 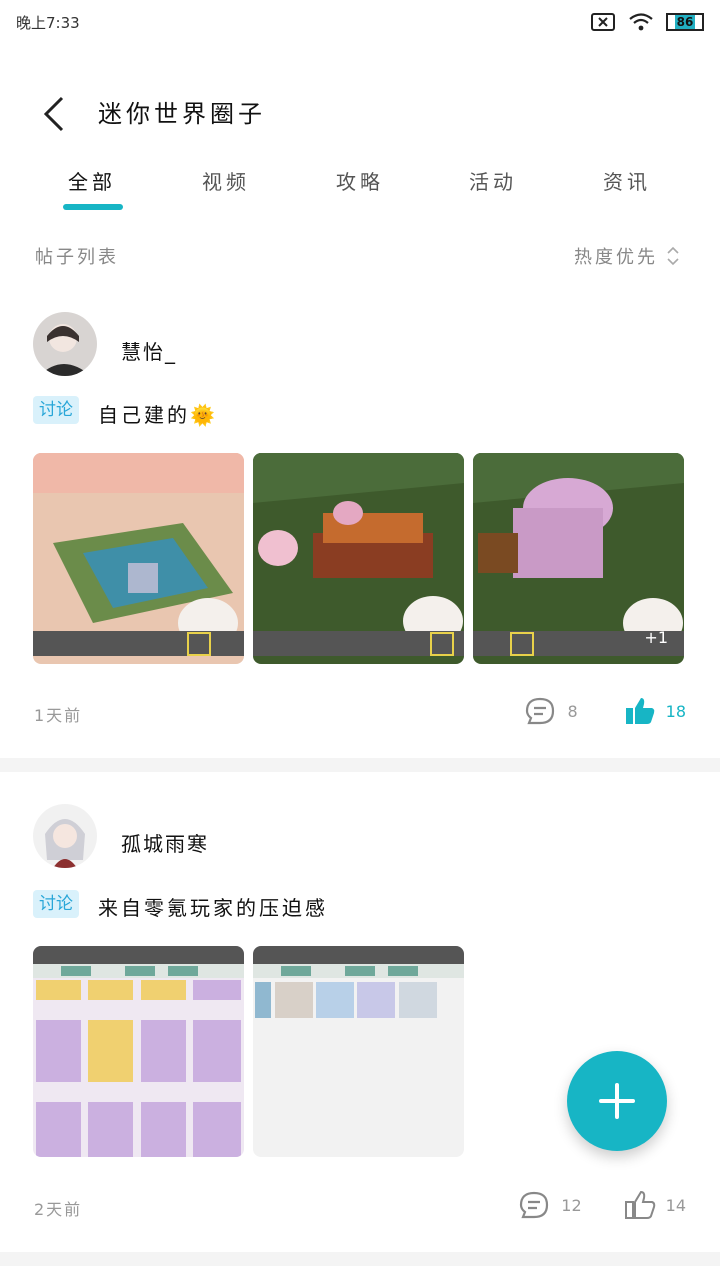 I want to click on plus-icon, so click(x=617, y=1101).